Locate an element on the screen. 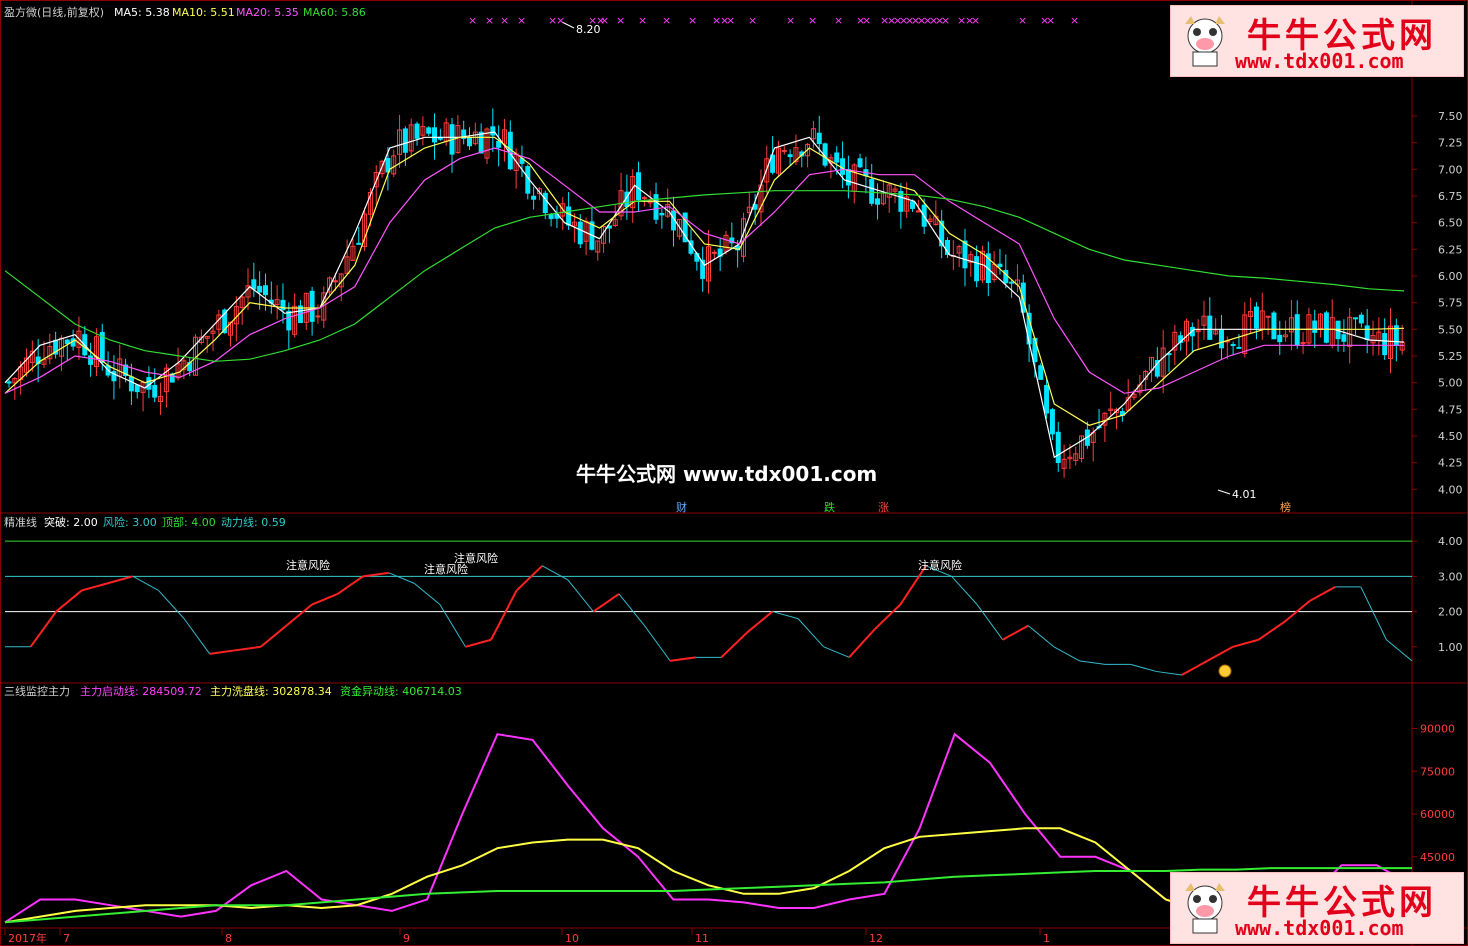 This screenshot has height=946, width=1468. panel1-header-0: 盈方微(日线,前复权) is located at coordinates (54, 12).